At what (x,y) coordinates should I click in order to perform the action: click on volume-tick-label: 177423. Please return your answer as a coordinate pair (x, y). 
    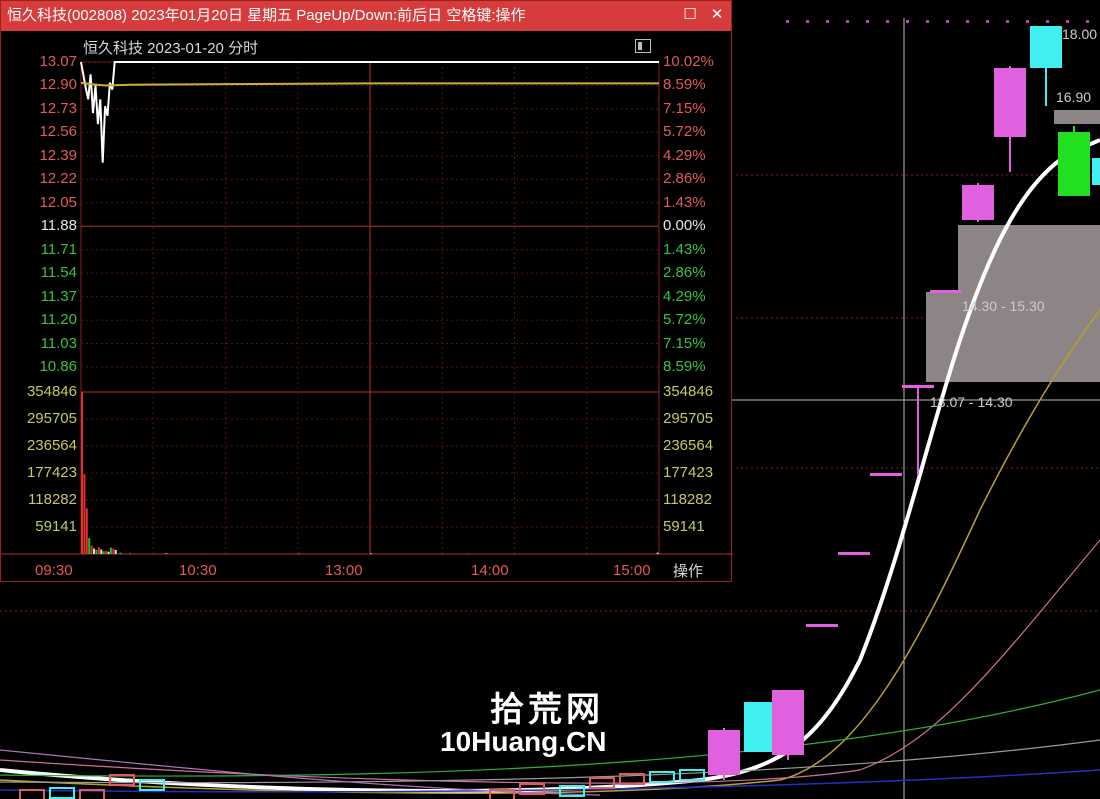
    Looking at the image, I should click on (51, 472).